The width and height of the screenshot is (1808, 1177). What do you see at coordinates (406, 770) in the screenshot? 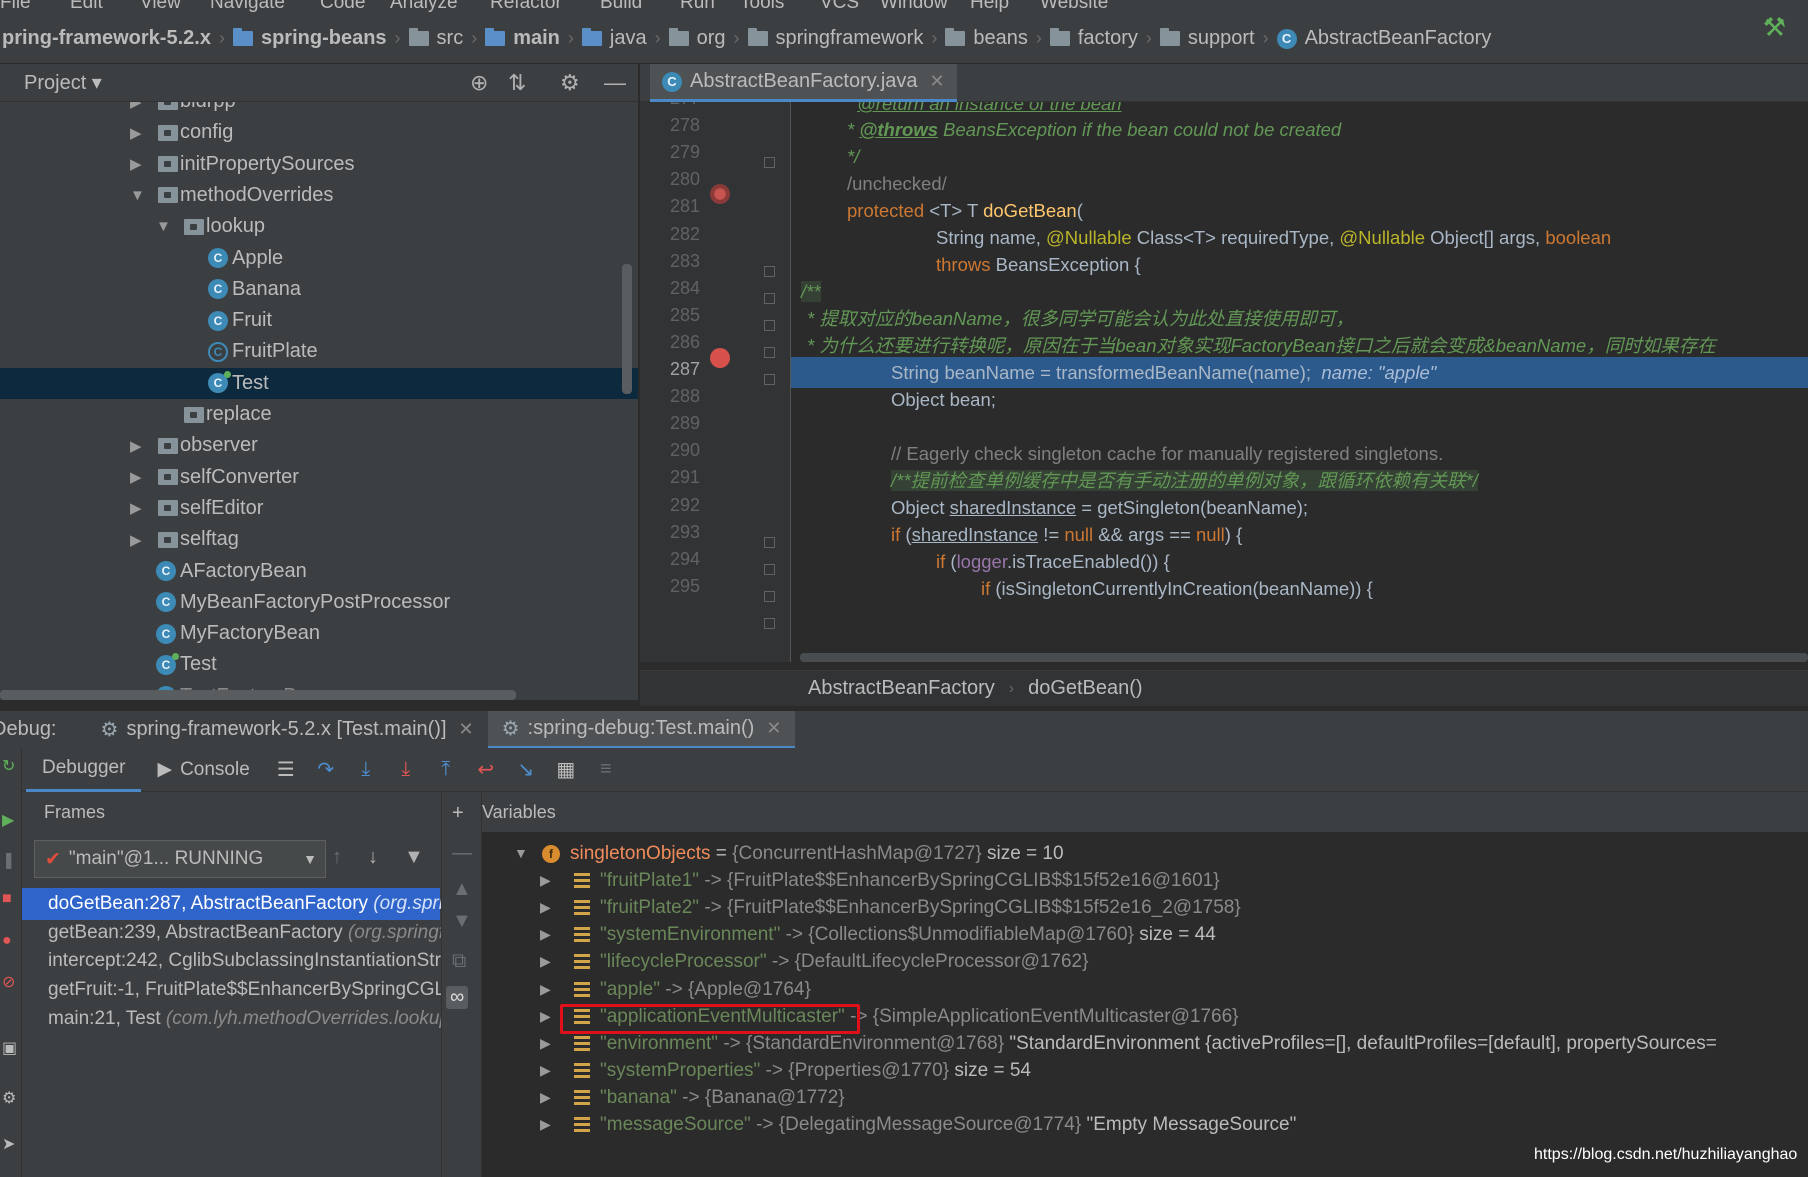
I see `force-step-into-icon: ⤓` at bounding box center [406, 770].